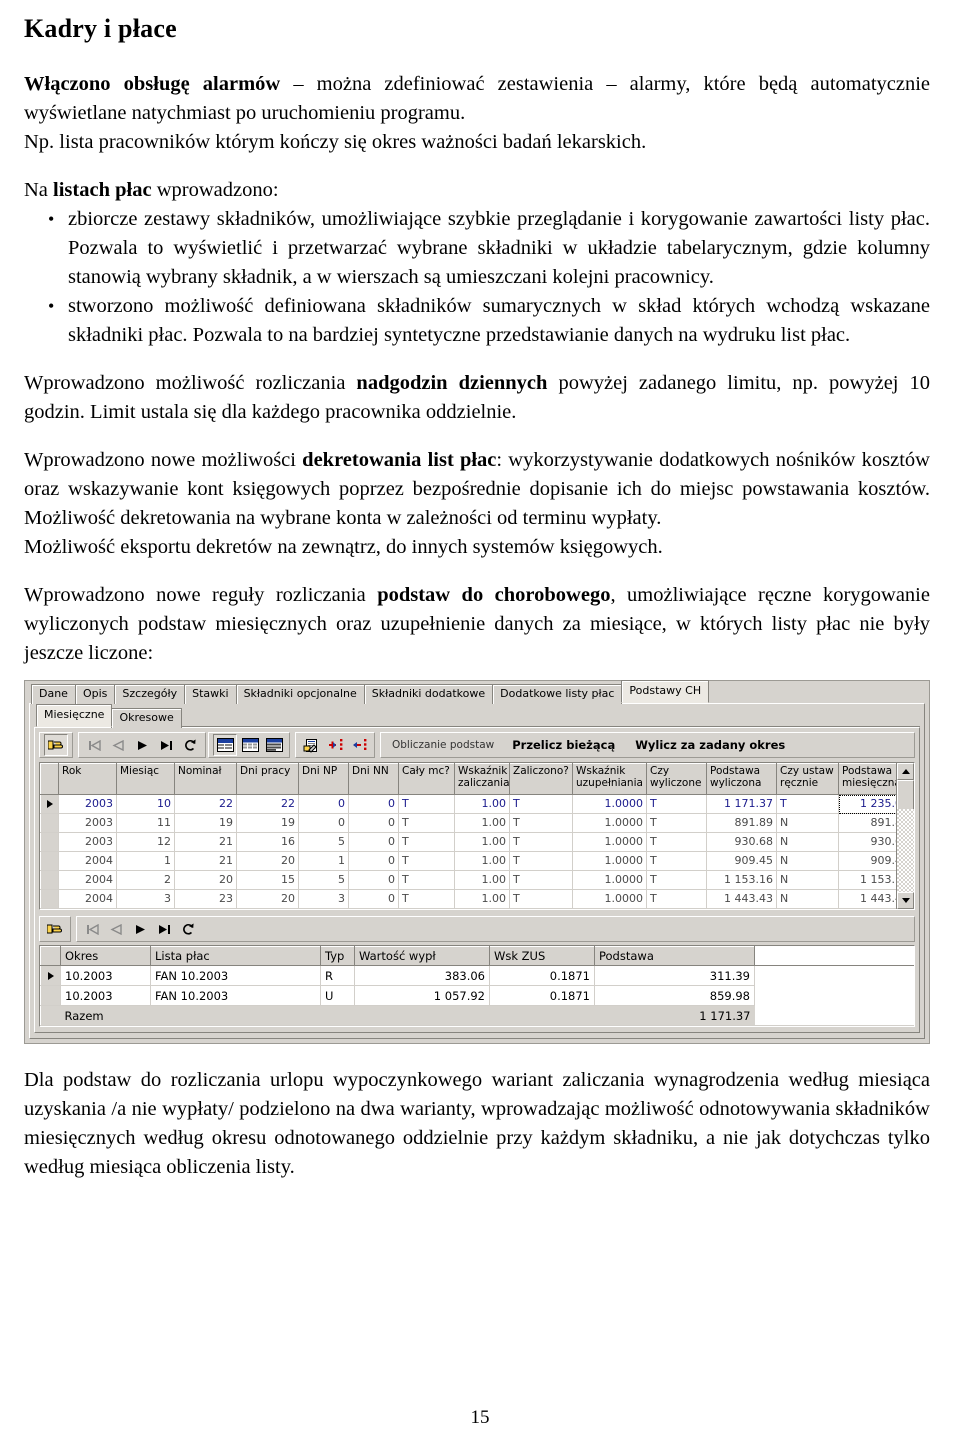 This screenshot has width=960, height=1451. What do you see at coordinates (145, 899) in the screenshot?
I see `cell-miesiac: 3` at bounding box center [145, 899].